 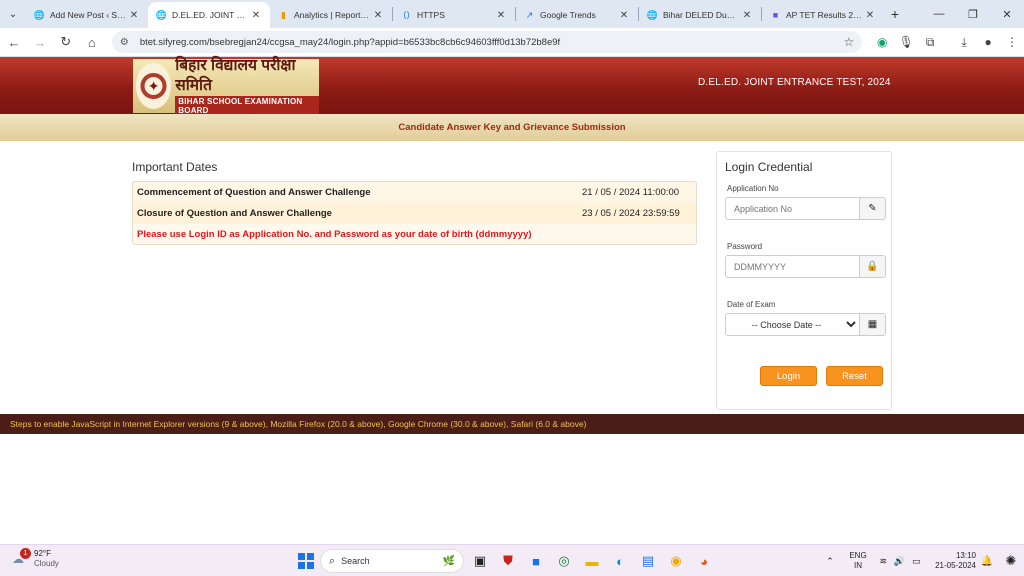 I want to click on close-window-icon: ✕, so click(x=1007, y=14).